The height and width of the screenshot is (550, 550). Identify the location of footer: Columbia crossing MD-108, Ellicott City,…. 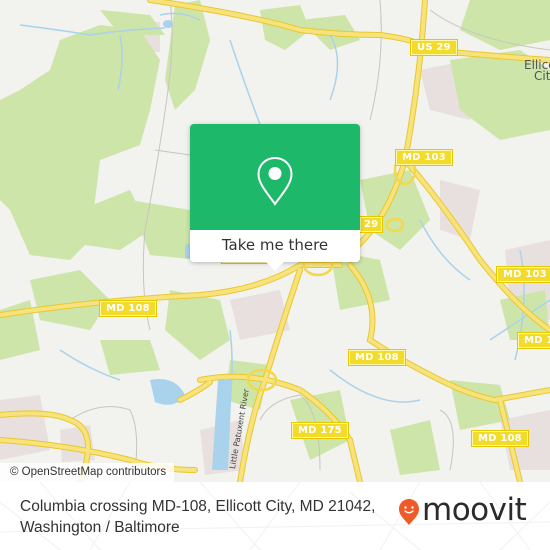
(275, 516).